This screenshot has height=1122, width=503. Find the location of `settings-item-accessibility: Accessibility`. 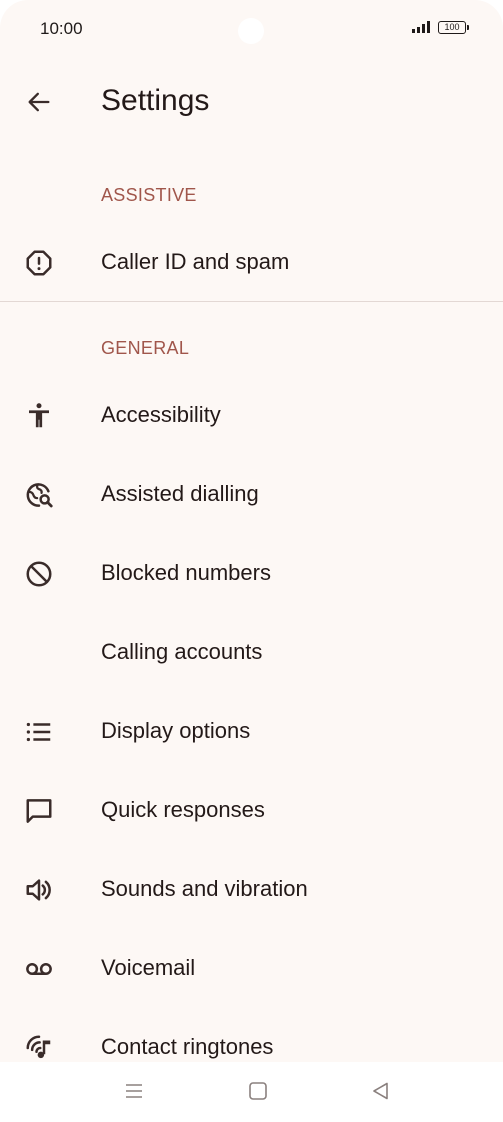

settings-item-accessibility: Accessibility is located at coordinates (251, 415).